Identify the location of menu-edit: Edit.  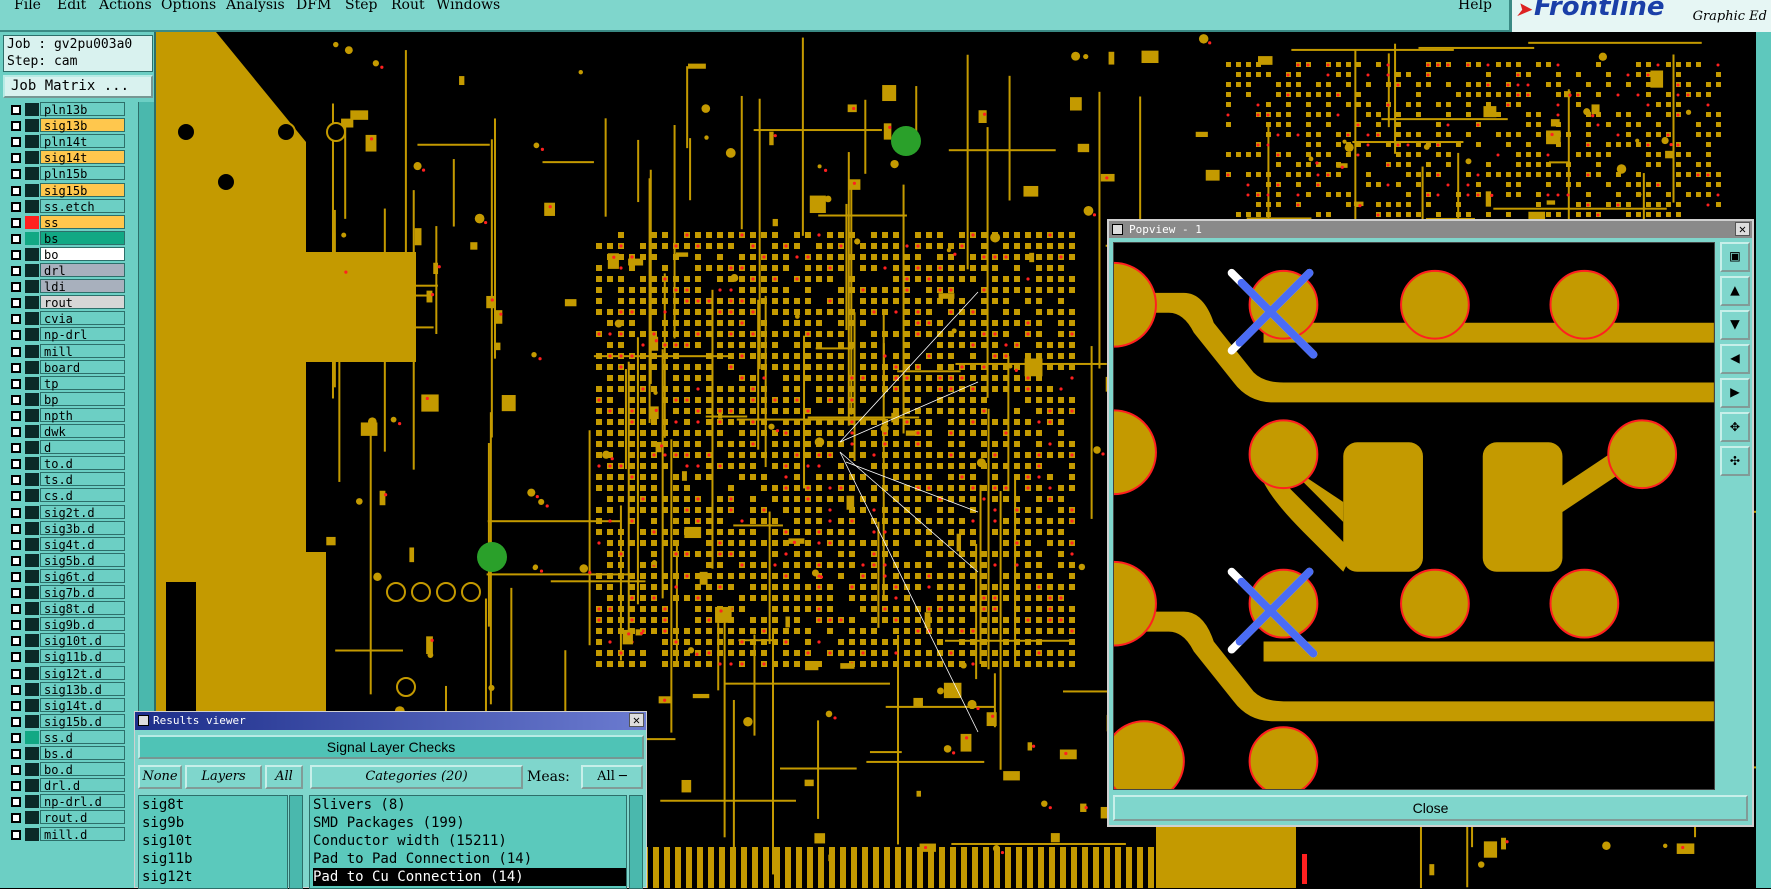
(71, 6).